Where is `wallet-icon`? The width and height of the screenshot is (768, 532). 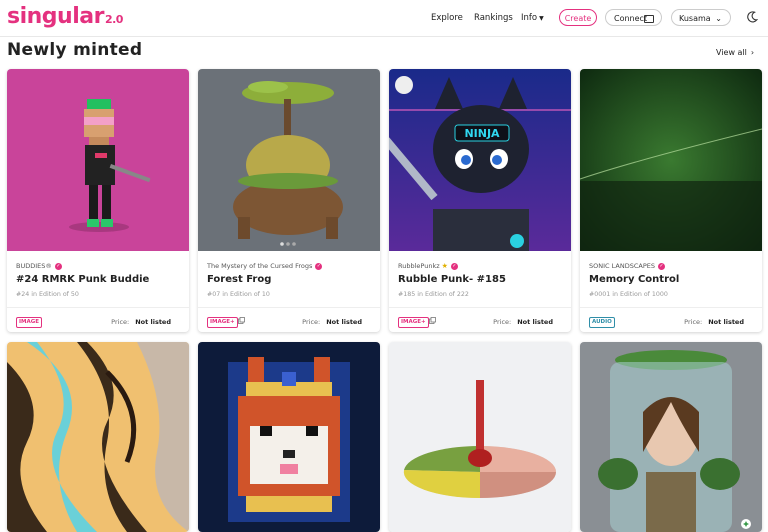 wallet-icon is located at coordinates (649, 19).